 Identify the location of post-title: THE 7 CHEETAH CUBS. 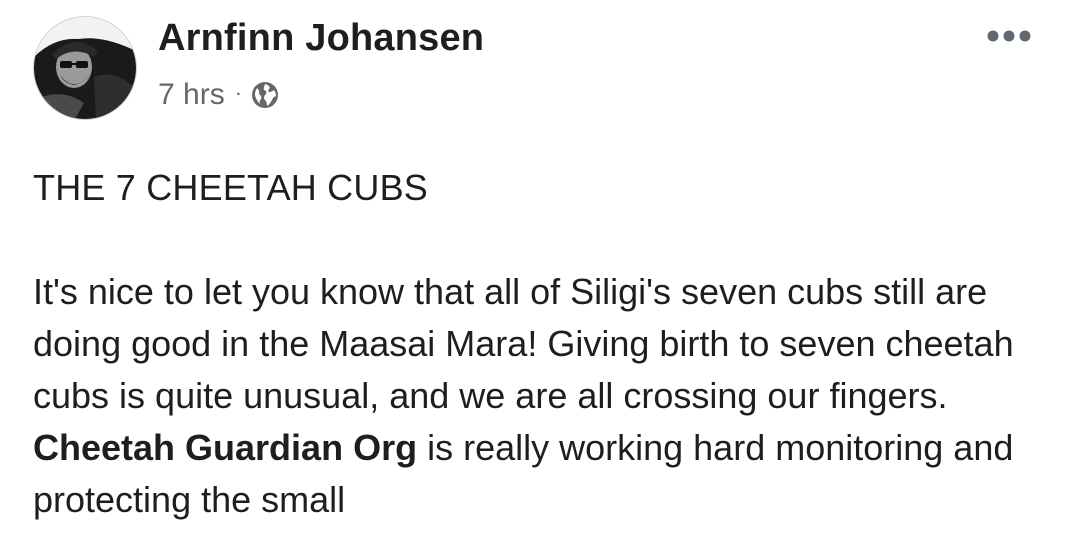
(230, 187).